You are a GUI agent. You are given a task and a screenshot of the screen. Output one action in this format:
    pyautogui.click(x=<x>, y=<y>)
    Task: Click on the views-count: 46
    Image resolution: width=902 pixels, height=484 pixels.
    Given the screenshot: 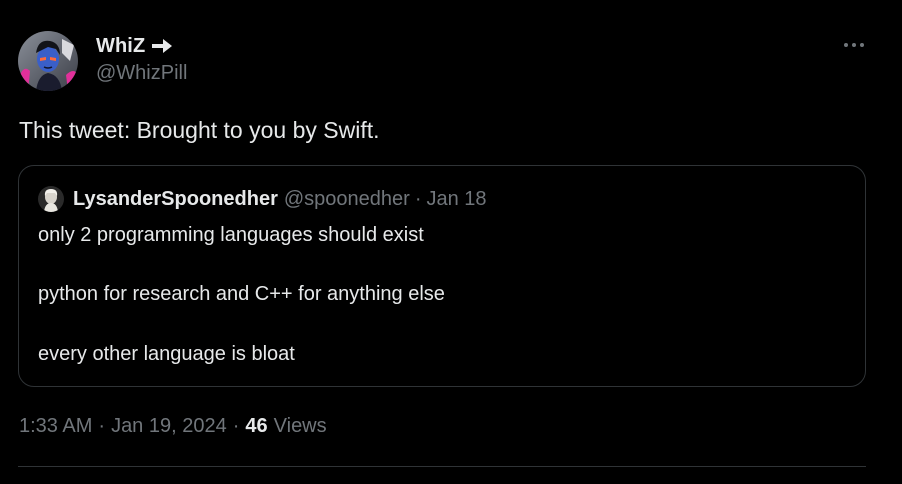 What is the action you would take?
    pyautogui.click(x=256, y=426)
    